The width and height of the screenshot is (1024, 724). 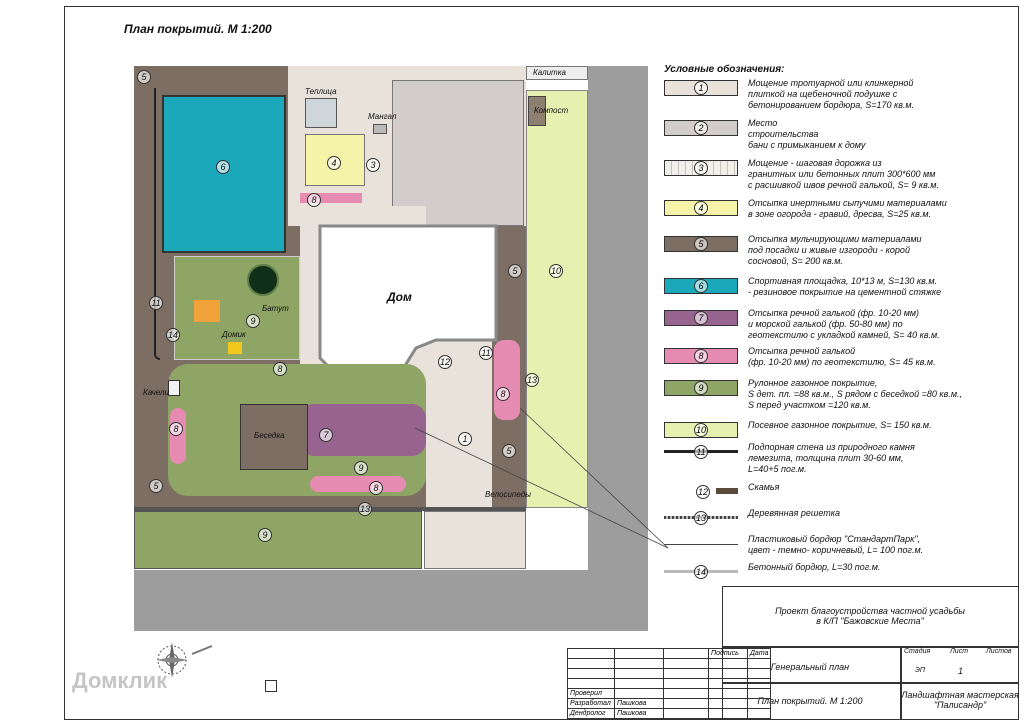 What do you see at coordinates (701, 356) in the screenshot?
I see `legend-number: 8` at bounding box center [701, 356].